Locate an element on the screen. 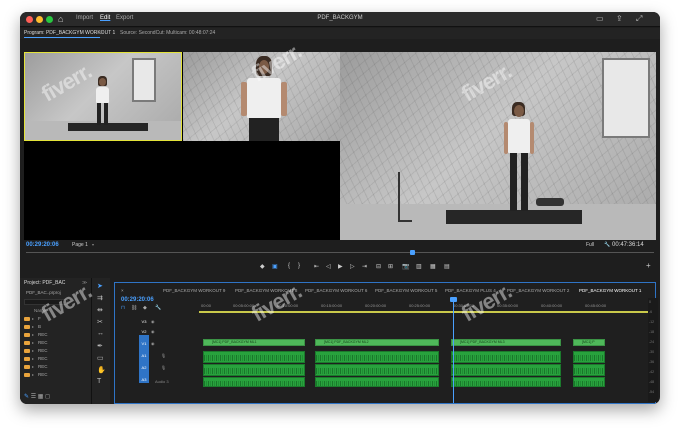 Image resolution: width=680 pixels, height=431 pixels. timeline-timecode: 00:29:20:06 is located at coordinates (137, 300).